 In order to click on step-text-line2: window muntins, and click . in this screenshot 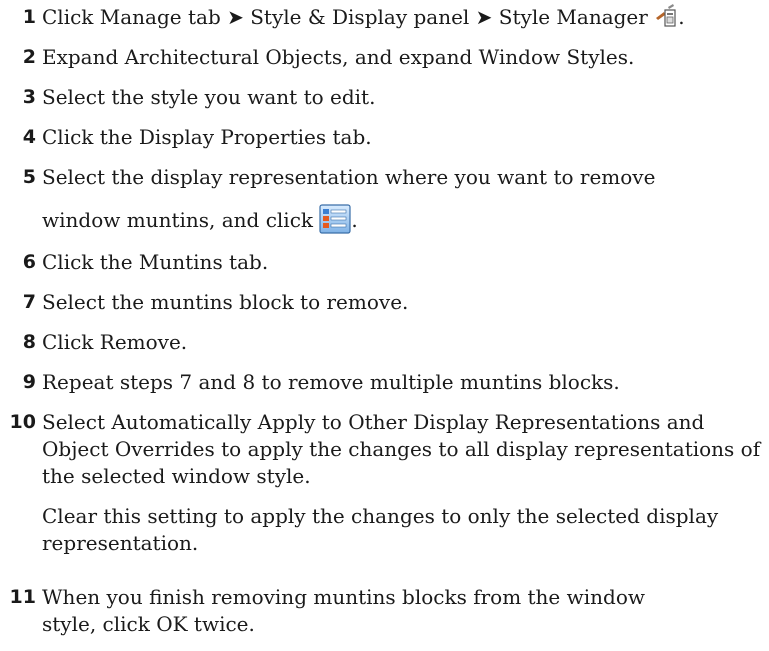, I will do `click(200, 222)`.